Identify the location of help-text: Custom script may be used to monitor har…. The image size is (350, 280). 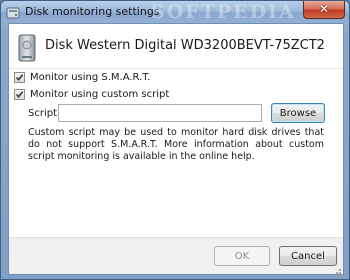
(176, 144).